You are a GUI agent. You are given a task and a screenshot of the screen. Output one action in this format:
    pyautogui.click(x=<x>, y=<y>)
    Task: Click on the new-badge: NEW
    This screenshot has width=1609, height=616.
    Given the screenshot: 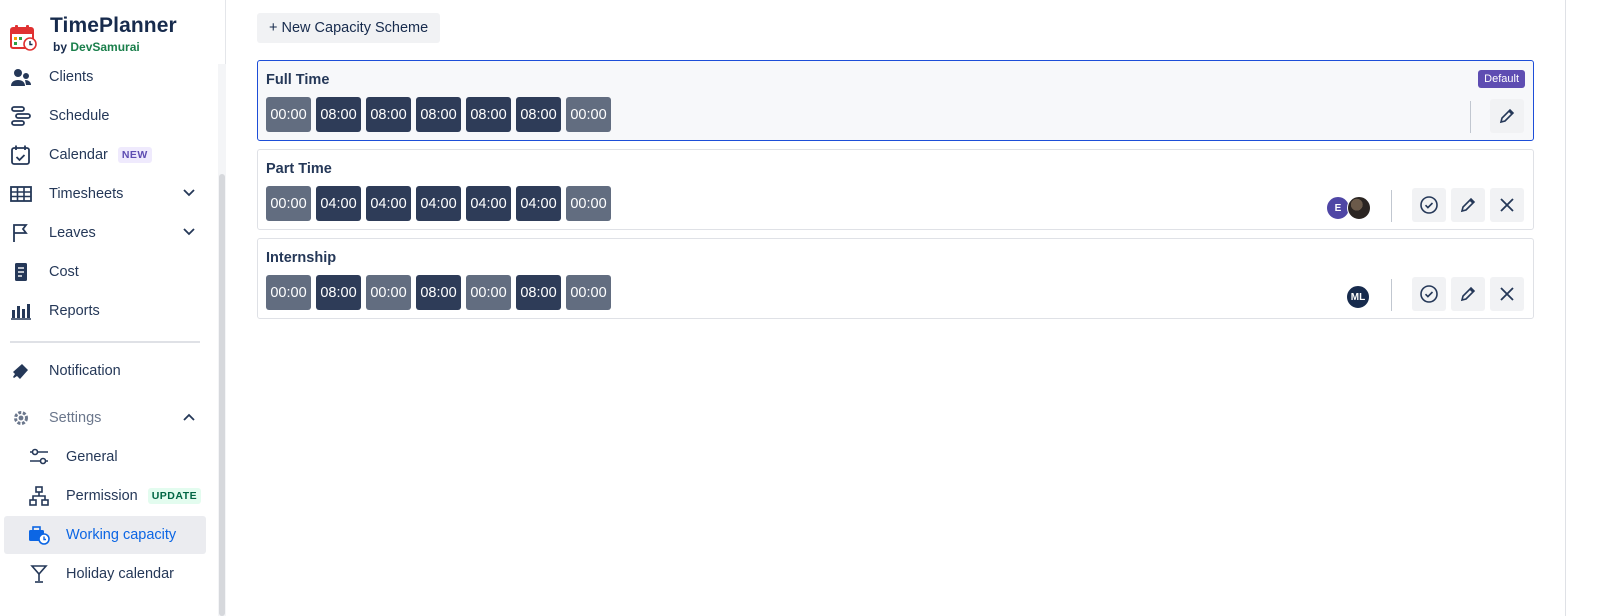 What is the action you would take?
    pyautogui.click(x=134, y=155)
    